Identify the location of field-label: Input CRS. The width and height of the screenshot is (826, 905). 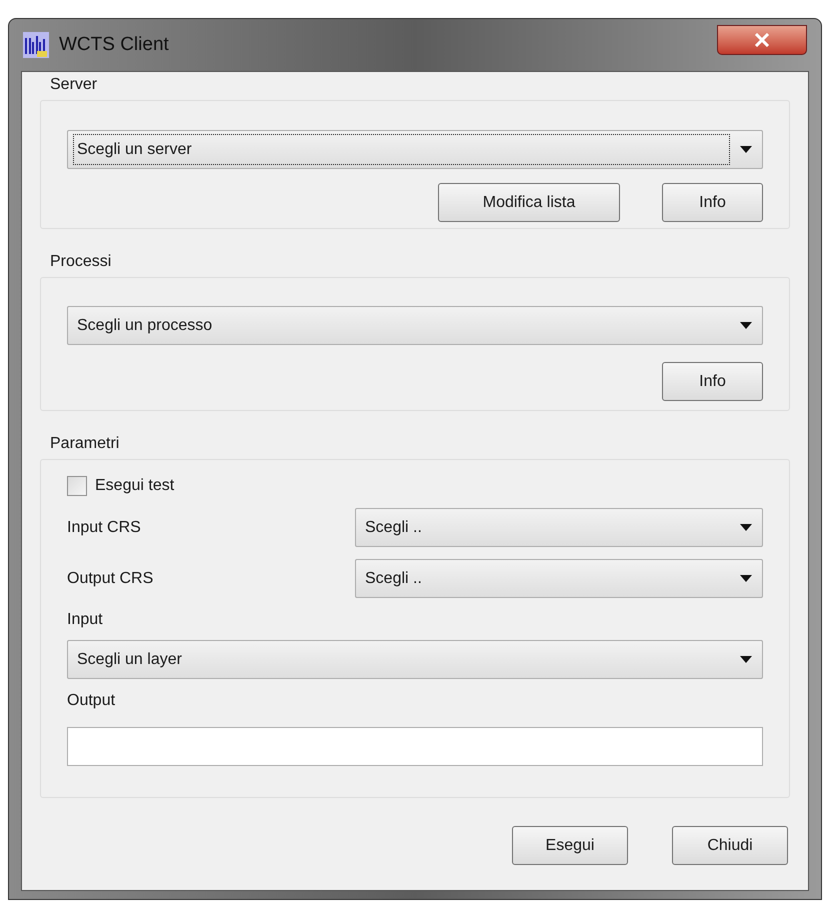
(104, 528).